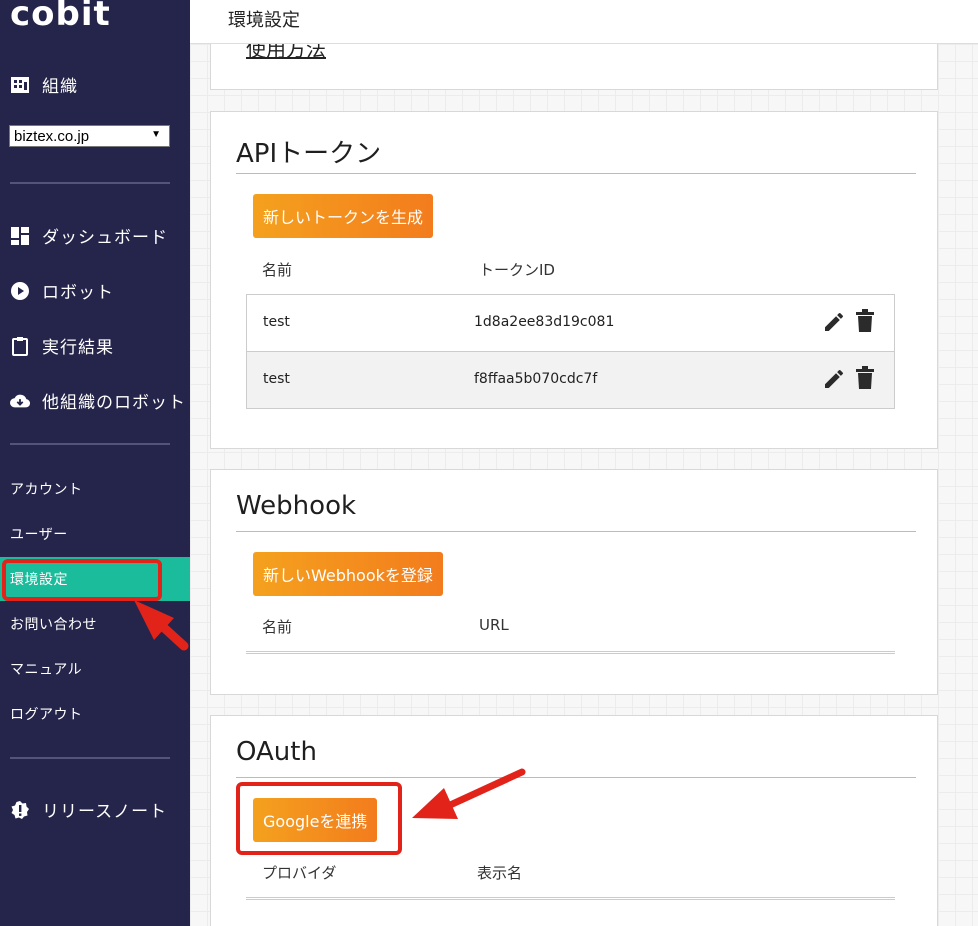  What do you see at coordinates (469, 793) in the screenshot?
I see `annotation-arrow-google` at bounding box center [469, 793].